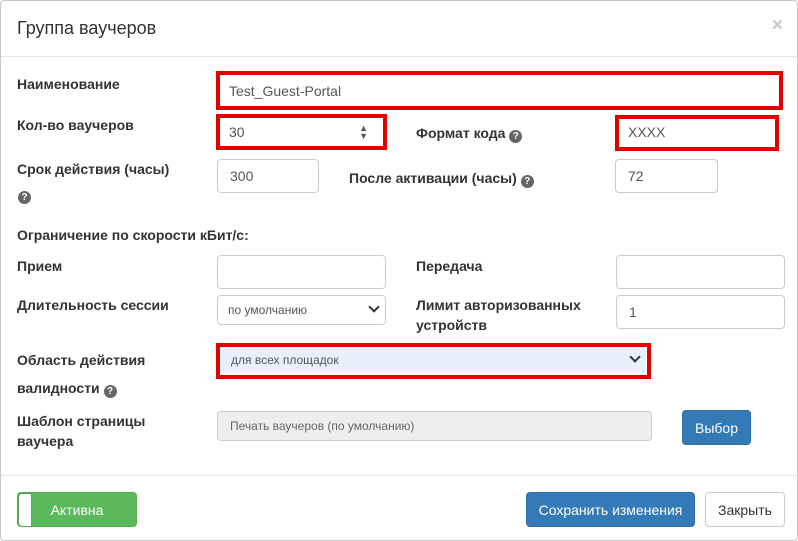  Describe the element at coordinates (469, 133) in the screenshot. I see `code-format-label: Формат кода ?` at that location.